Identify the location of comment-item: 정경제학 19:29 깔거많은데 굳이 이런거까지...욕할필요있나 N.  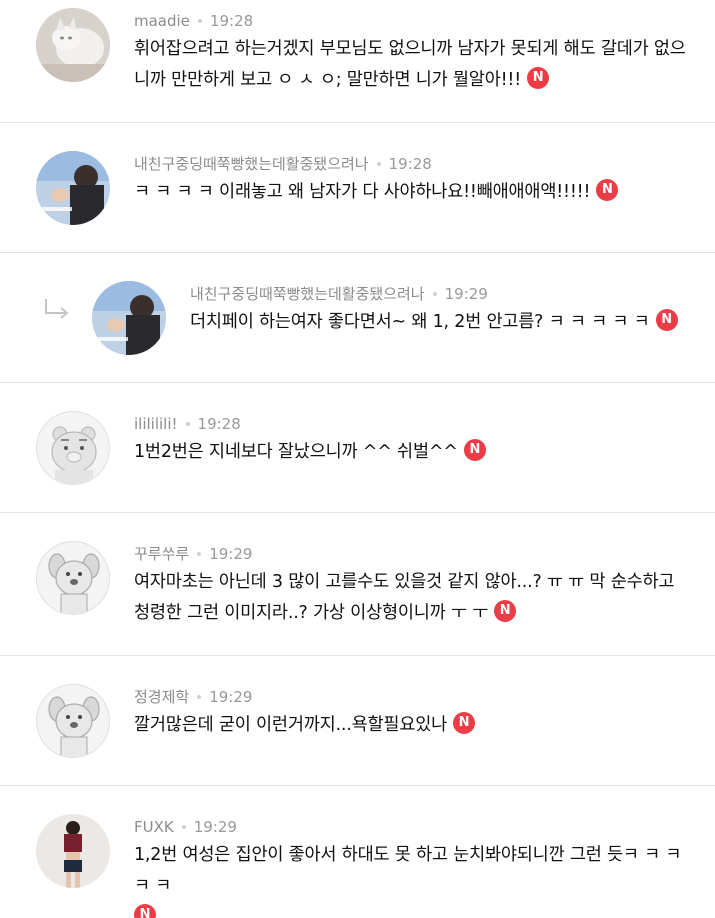
(357, 721).